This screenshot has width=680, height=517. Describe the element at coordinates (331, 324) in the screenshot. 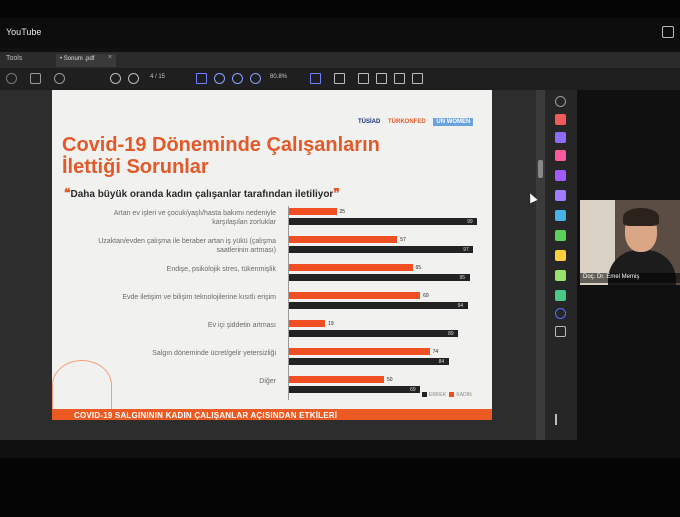

I see `data-label: 19` at that location.